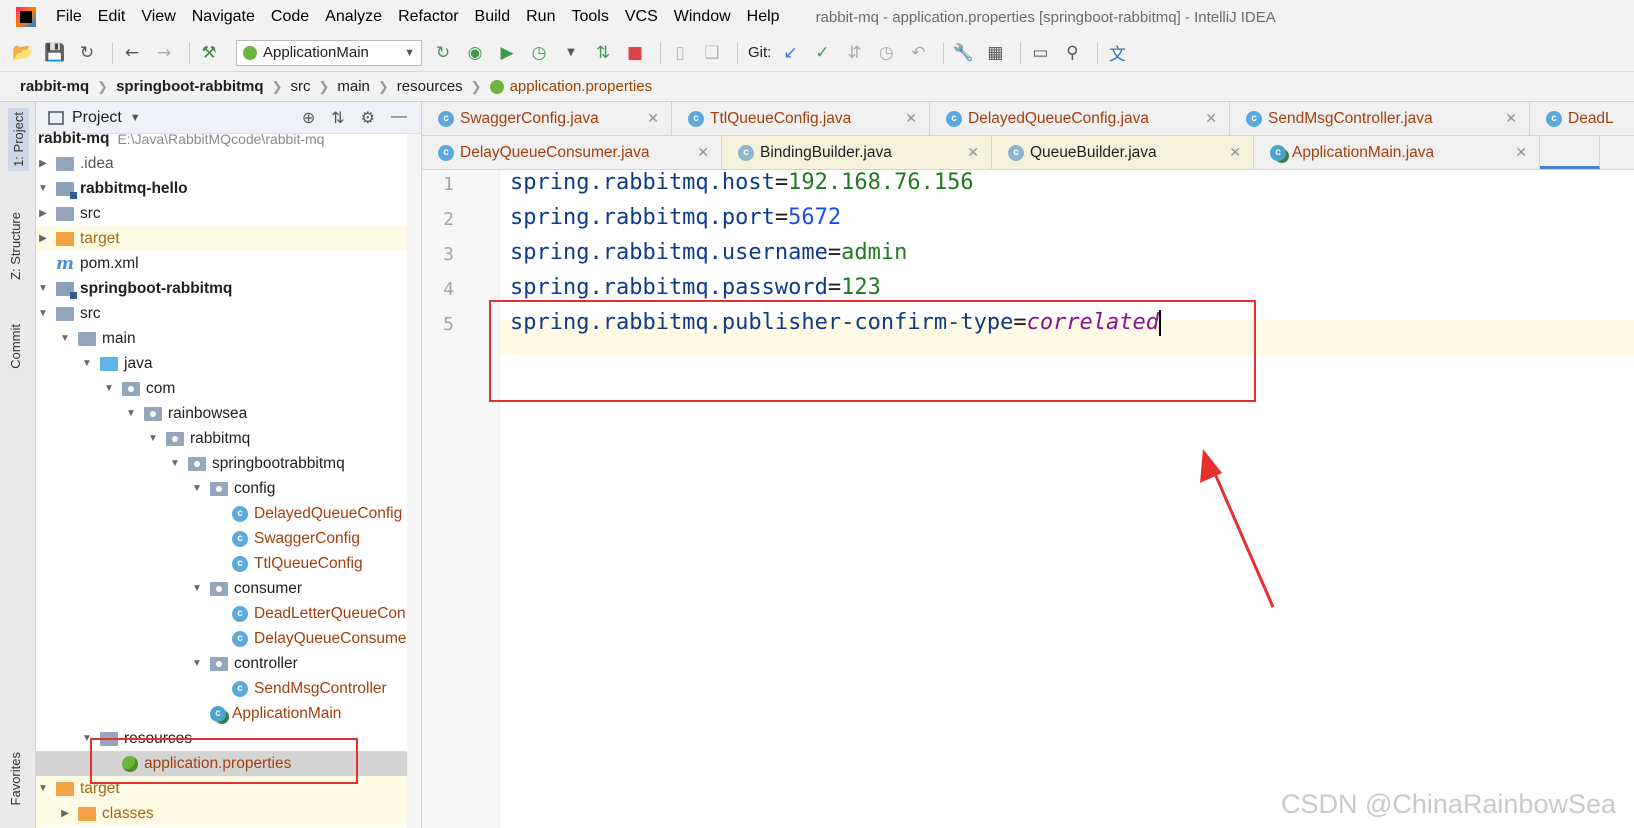 This screenshot has height=828, width=1634. What do you see at coordinates (228, 263) in the screenshot?
I see `tree-item-pom-xml: m pom.xml` at bounding box center [228, 263].